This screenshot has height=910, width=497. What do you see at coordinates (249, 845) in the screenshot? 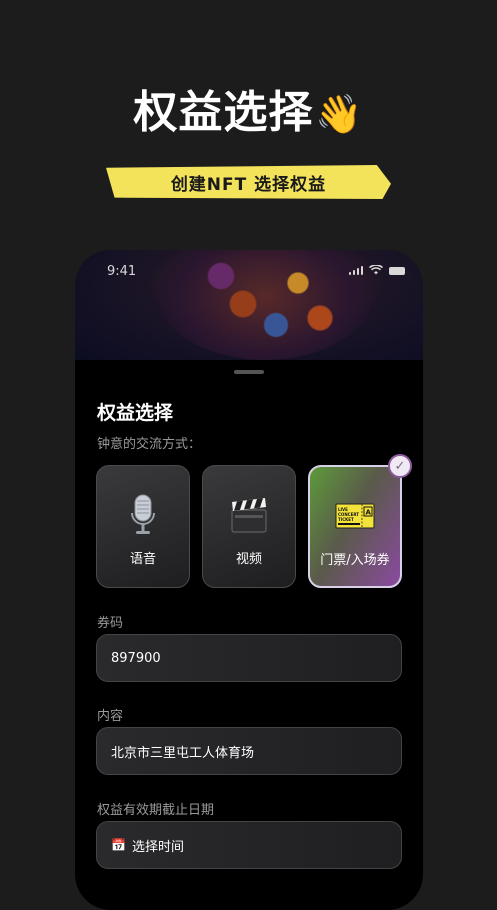
I see `expiry-date-picker: 📅 选择时间` at bounding box center [249, 845].